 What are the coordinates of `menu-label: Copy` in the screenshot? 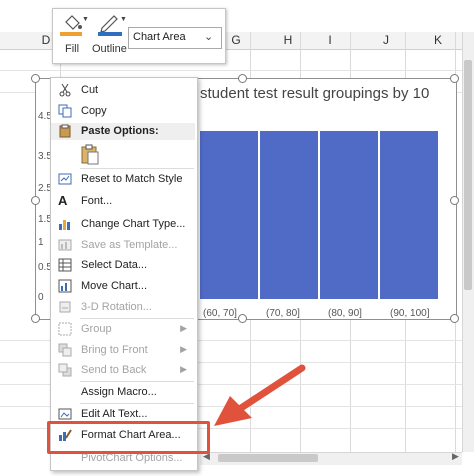 It's located at (94, 111).